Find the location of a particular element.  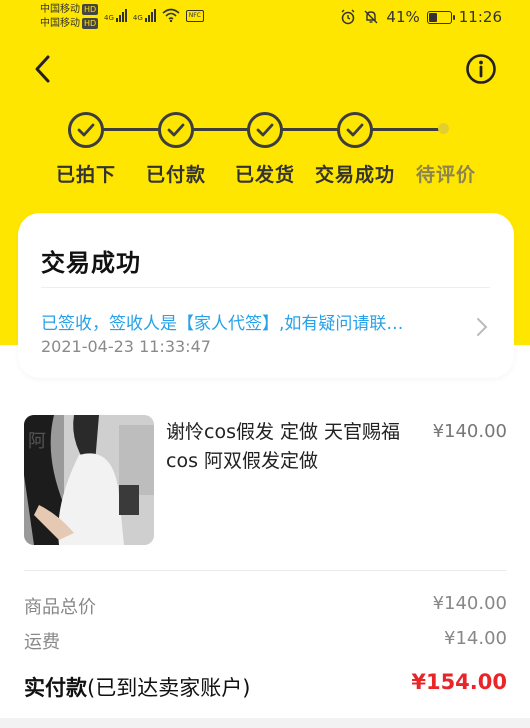

paid-label: 实付款 is located at coordinates (55, 688).